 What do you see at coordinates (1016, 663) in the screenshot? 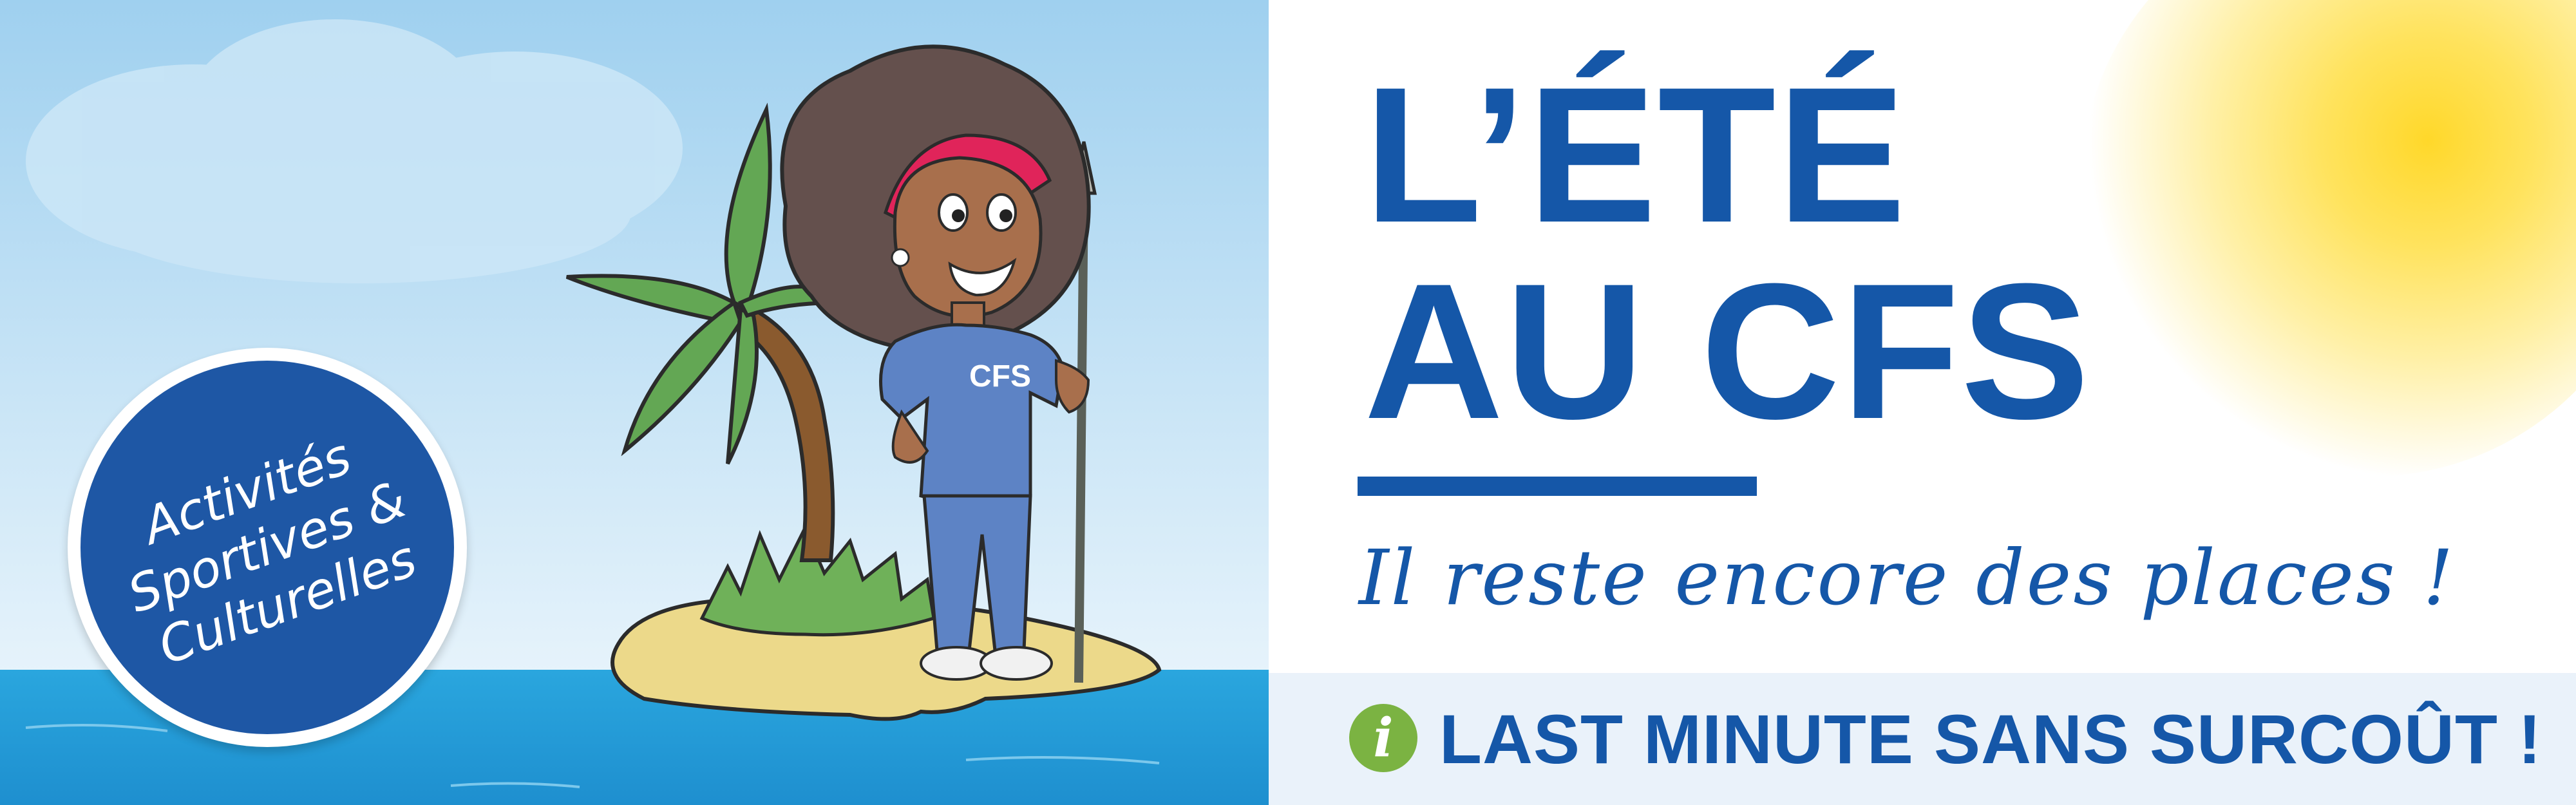
I see `character-shoe-right` at bounding box center [1016, 663].